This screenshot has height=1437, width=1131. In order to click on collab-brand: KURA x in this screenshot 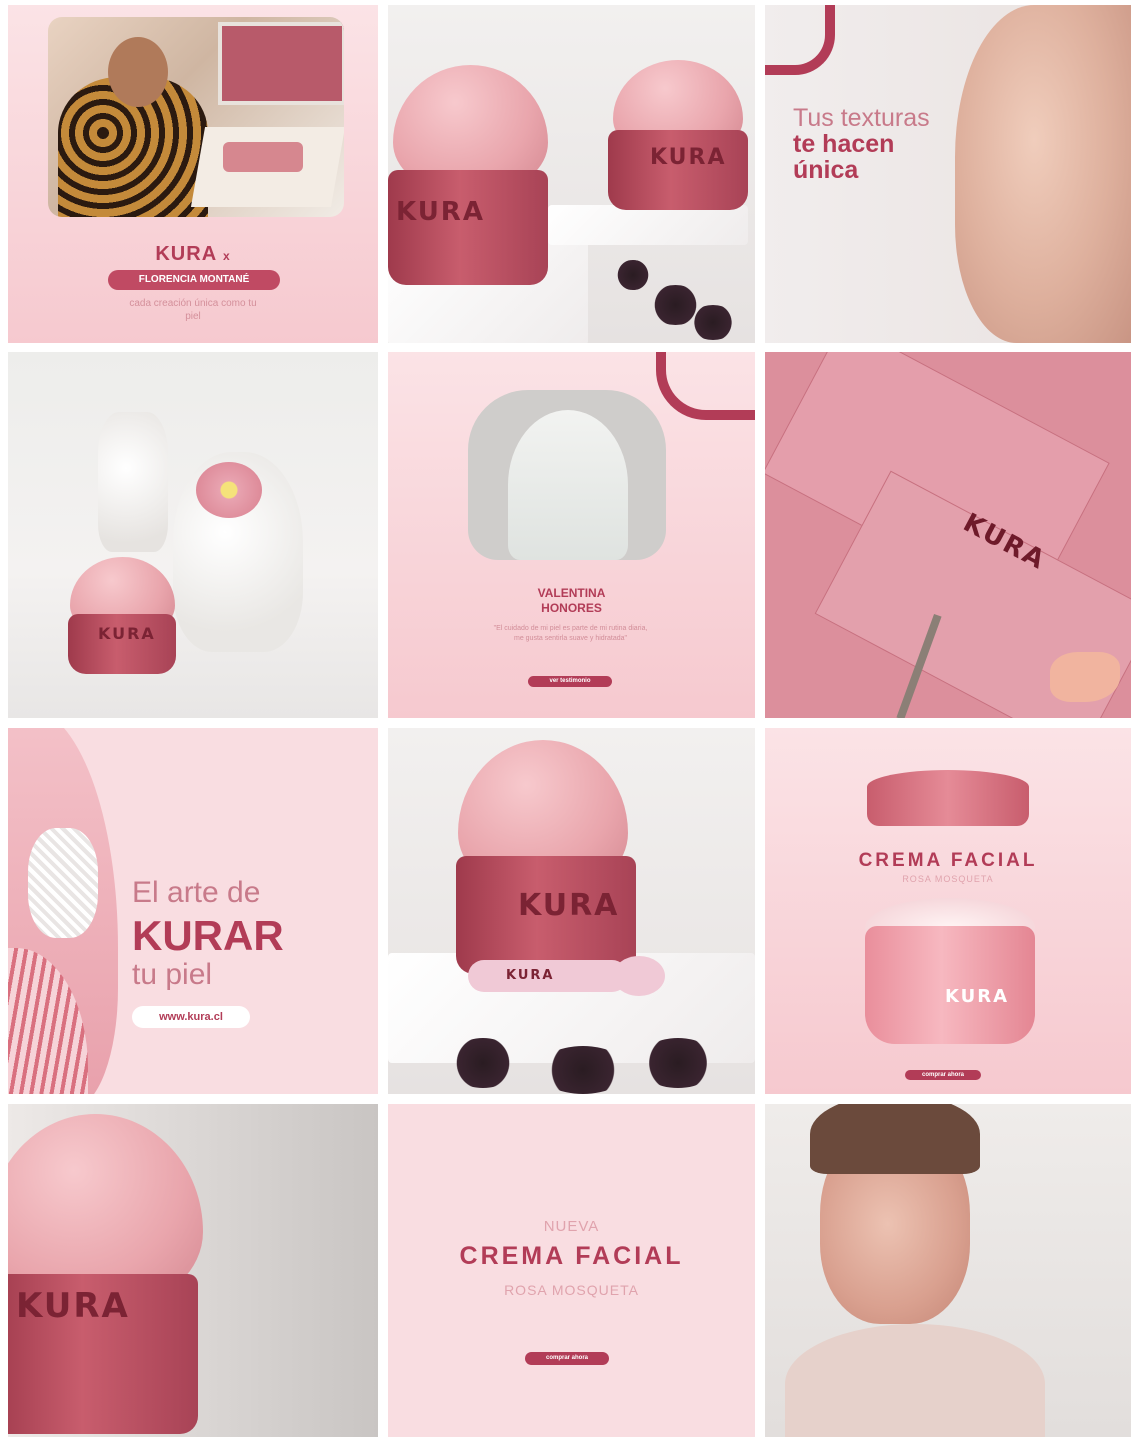, I will do `click(193, 254)`.